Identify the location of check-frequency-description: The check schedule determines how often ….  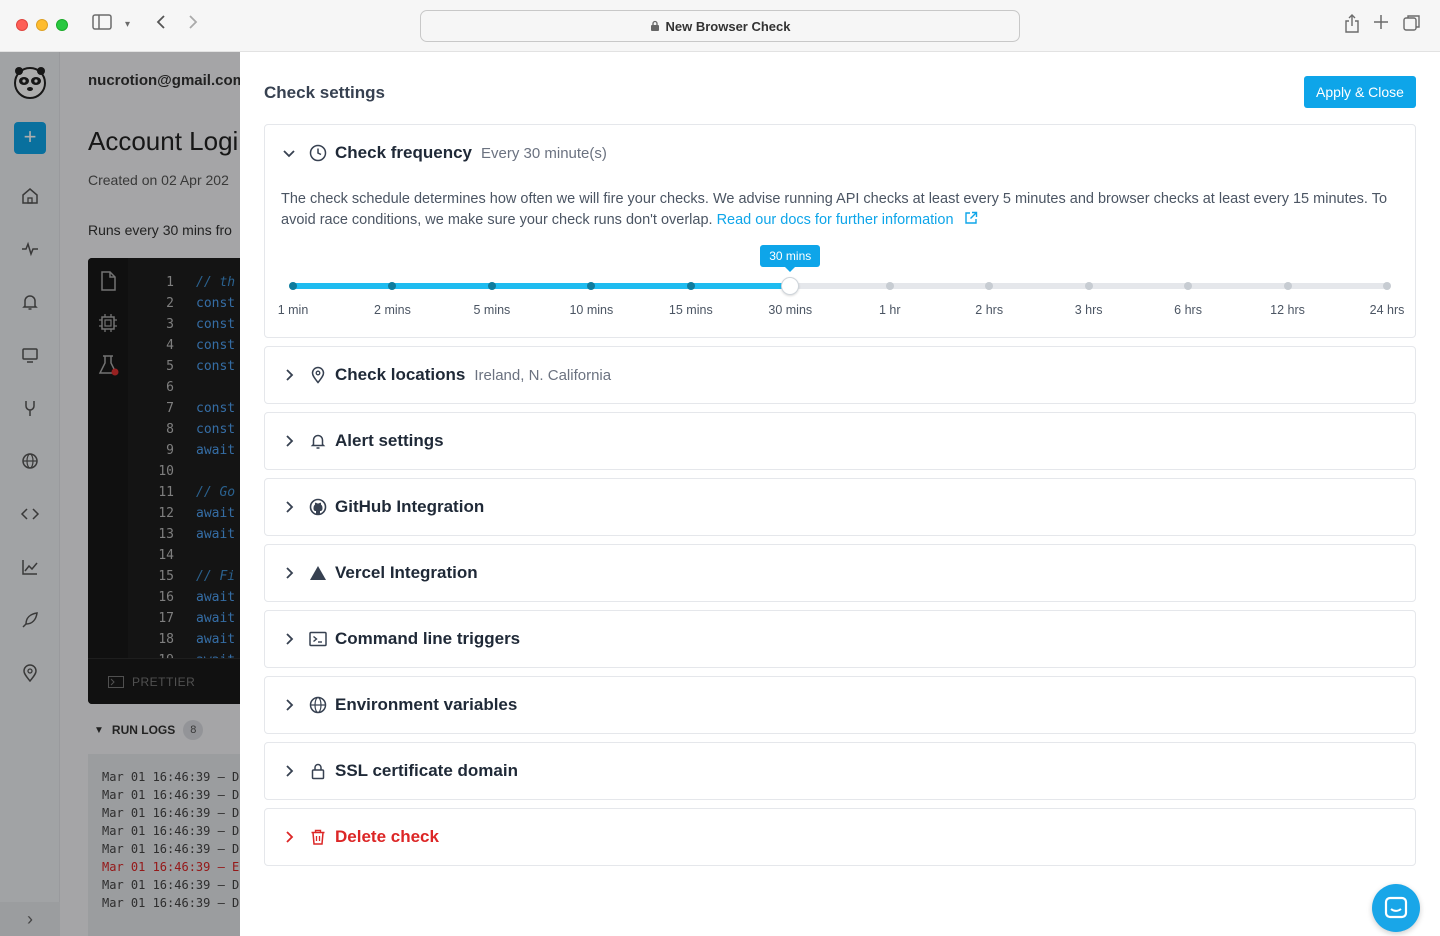
(846, 210).